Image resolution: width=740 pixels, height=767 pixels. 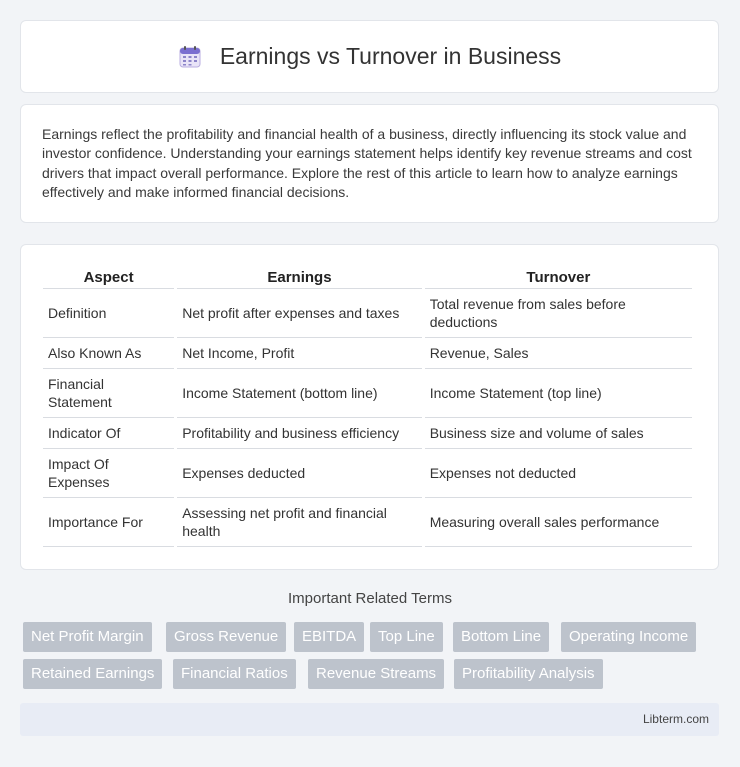 What do you see at coordinates (109, 277) in the screenshot?
I see `header-aspect: Aspect` at bounding box center [109, 277].